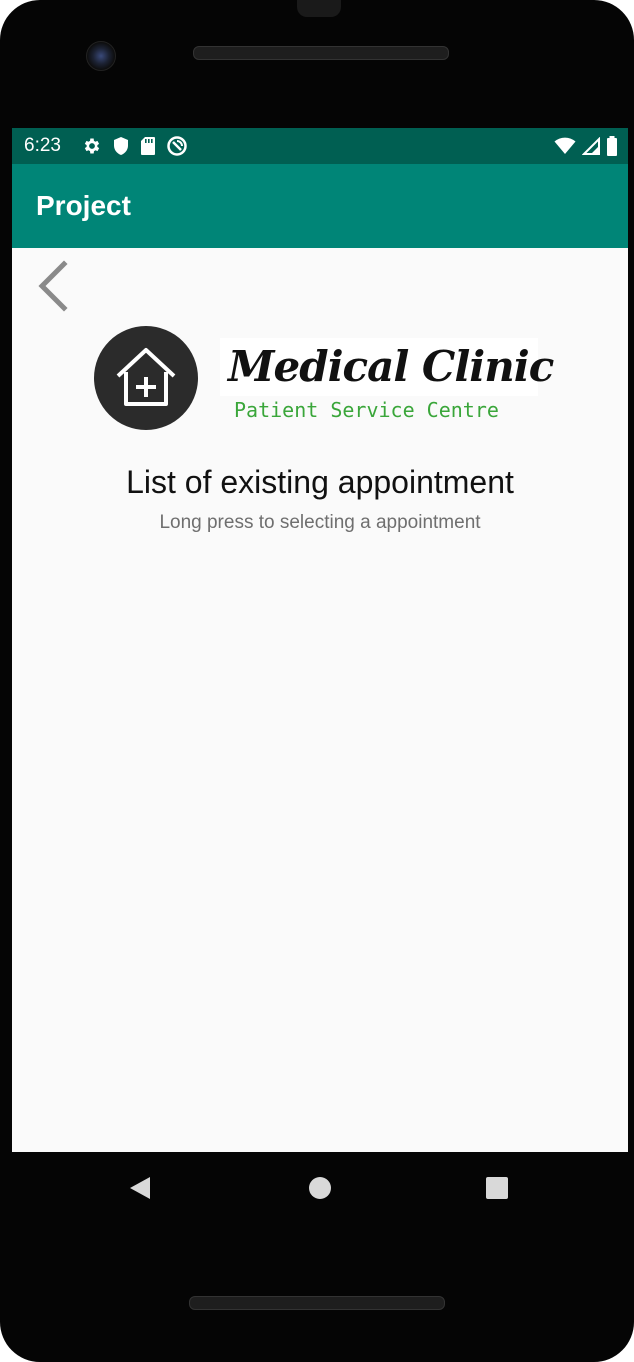 The image size is (634, 1362). What do you see at coordinates (391, 366) in the screenshot?
I see `brand-name: Medical Clinic` at bounding box center [391, 366].